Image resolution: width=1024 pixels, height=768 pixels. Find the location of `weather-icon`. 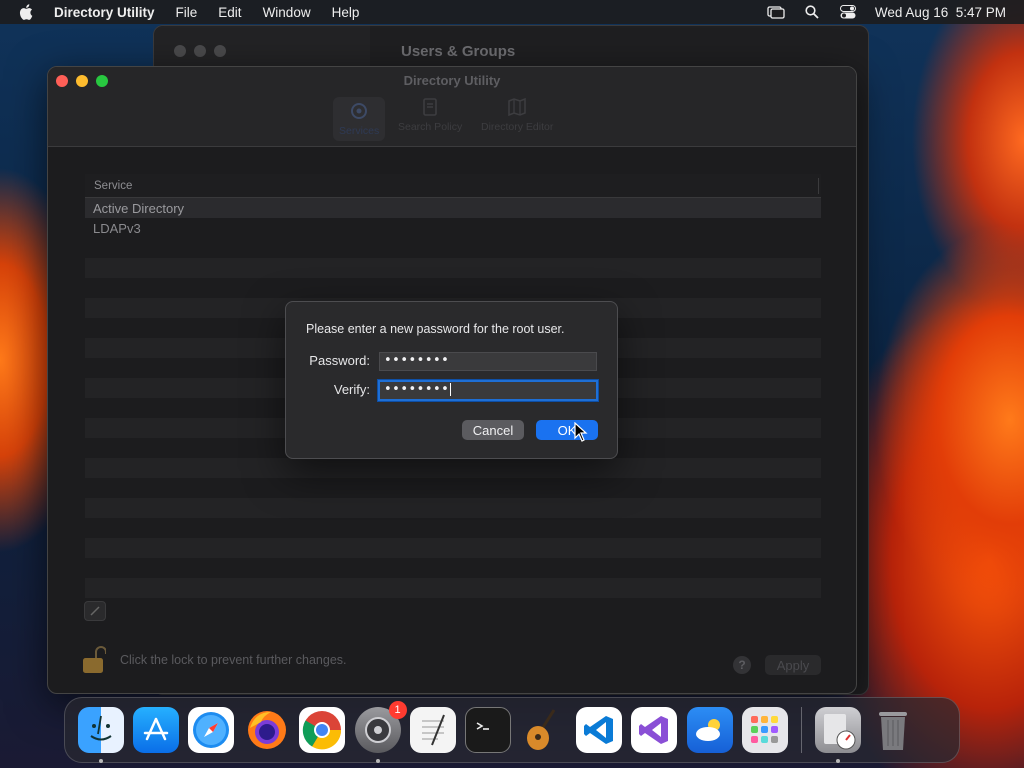

weather-icon is located at coordinates (707, 730).